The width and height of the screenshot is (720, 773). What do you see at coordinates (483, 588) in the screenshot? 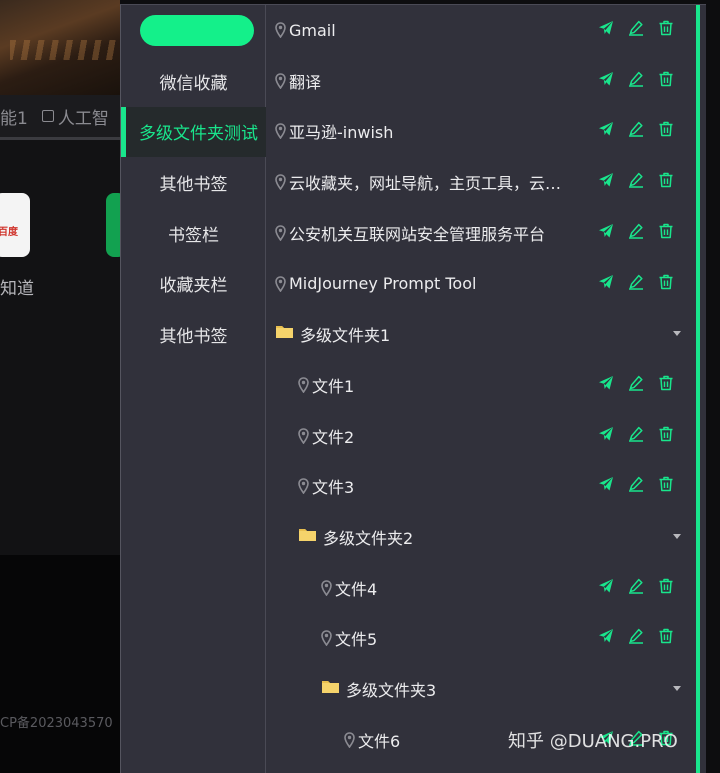
I see `bookmark-row: 文件4` at bounding box center [483, 588].